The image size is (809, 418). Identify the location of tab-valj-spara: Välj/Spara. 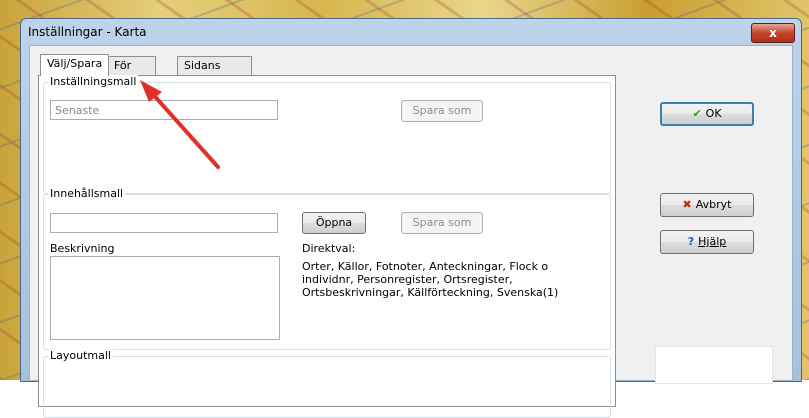
(75, 65).